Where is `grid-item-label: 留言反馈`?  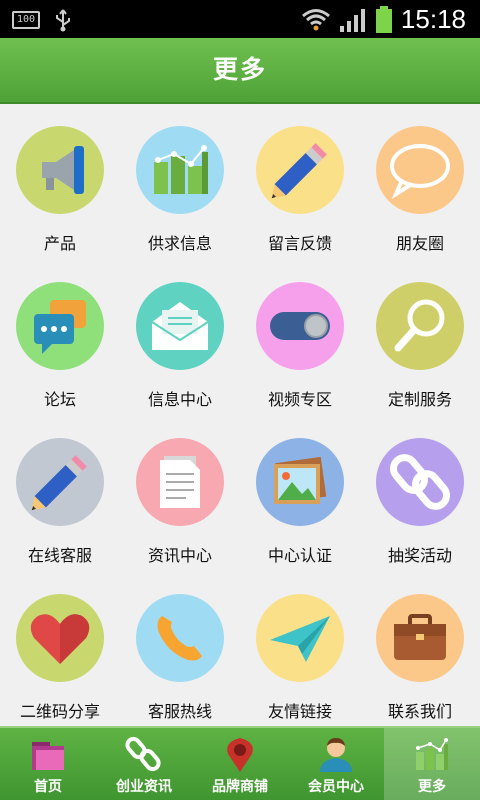
grid-item-label: 留言反馈 is located at coordinates (299, 243).